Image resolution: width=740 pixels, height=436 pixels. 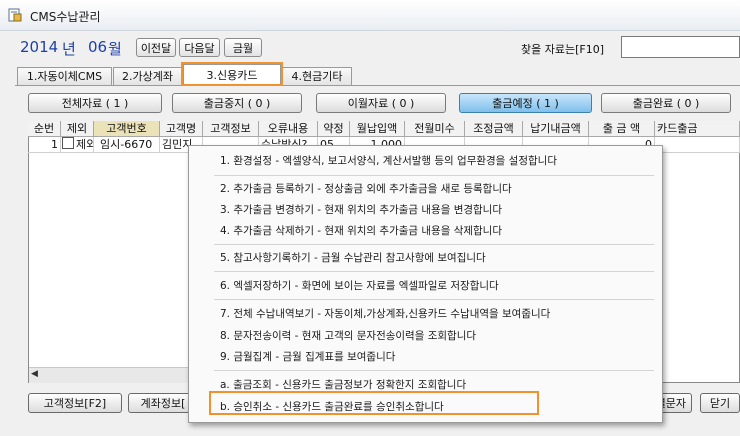 I want to click on month-unit: 월, so click(x=115, y=49).